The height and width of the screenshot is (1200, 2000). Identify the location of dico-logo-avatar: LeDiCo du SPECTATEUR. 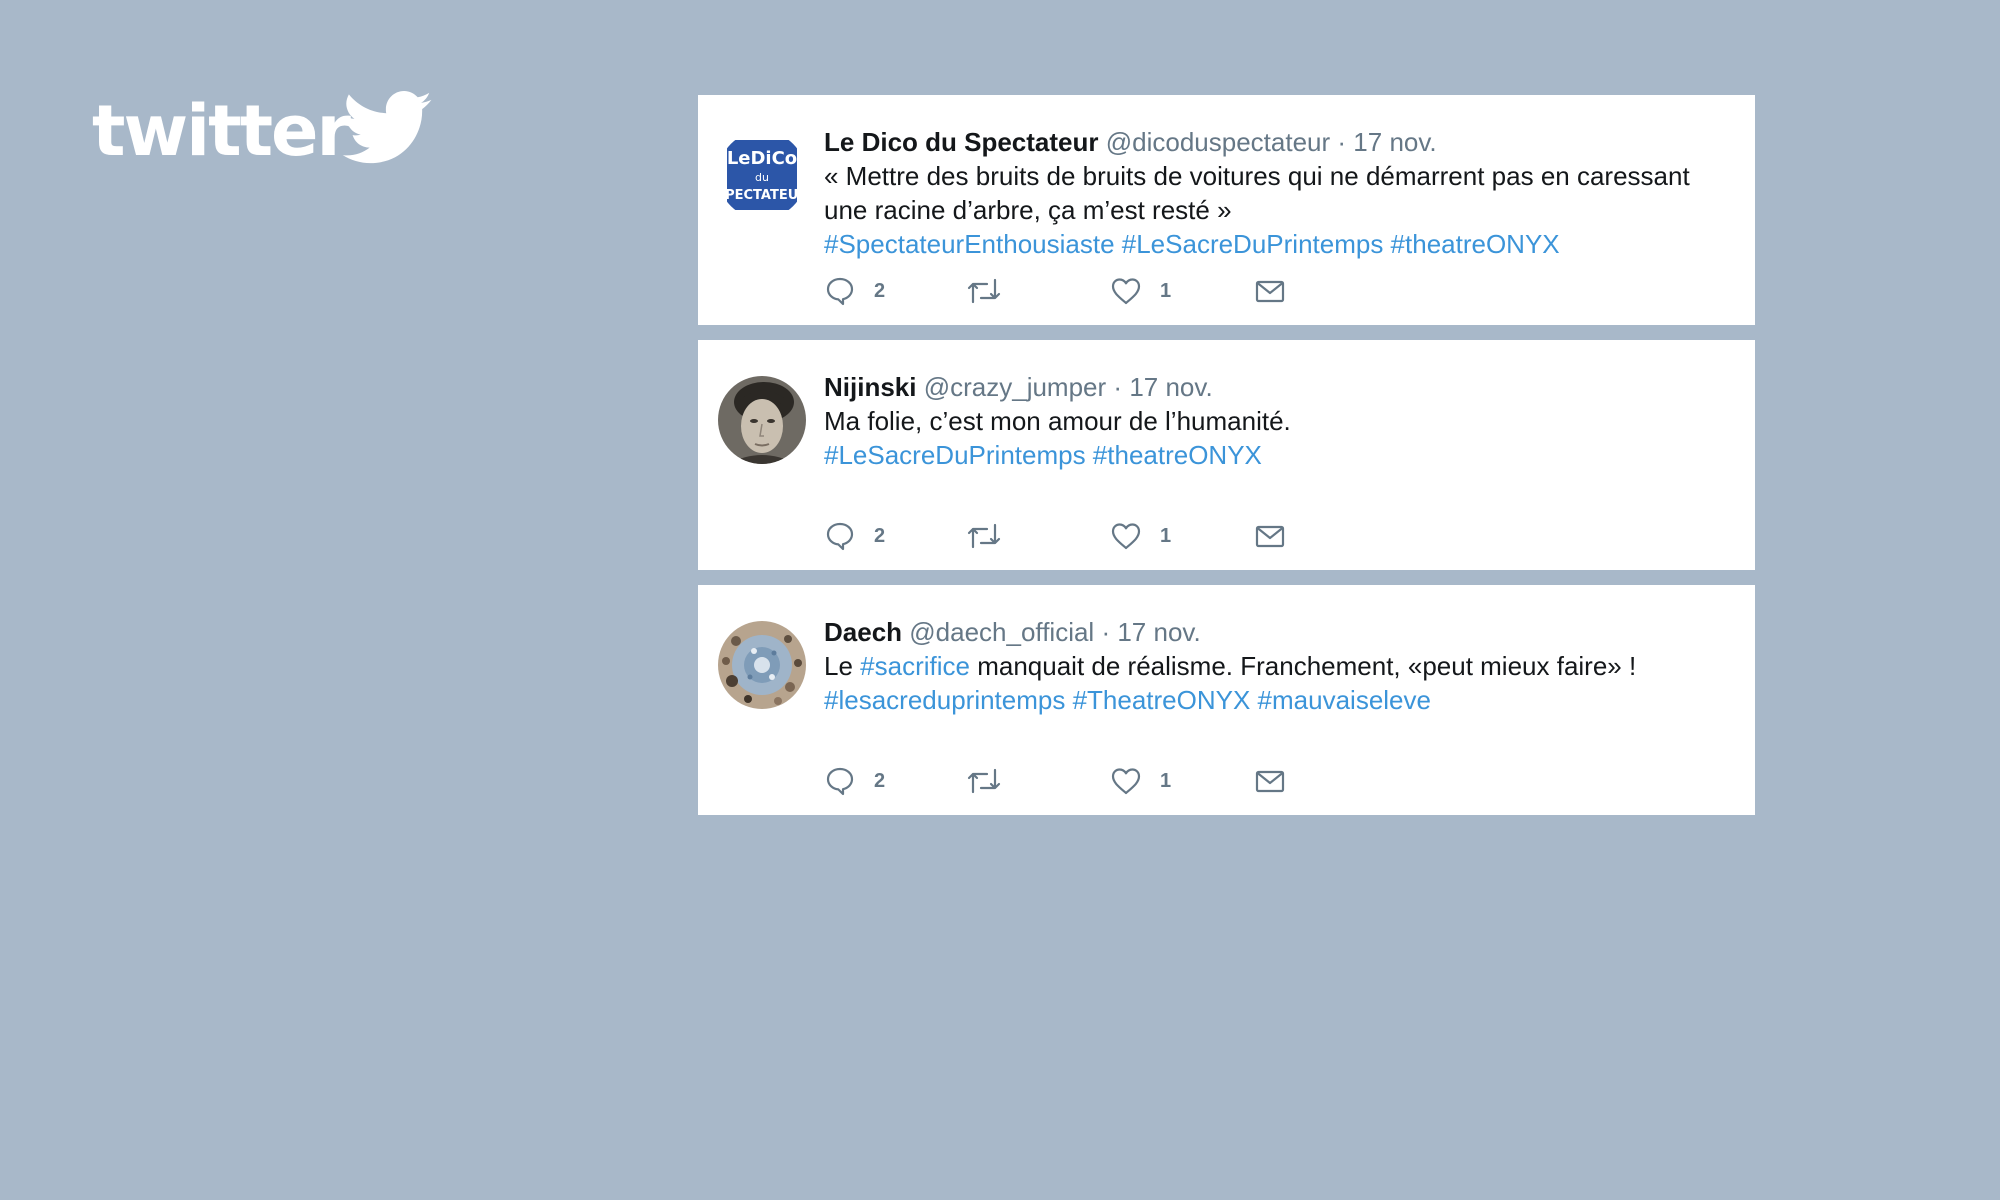
(762, 175).